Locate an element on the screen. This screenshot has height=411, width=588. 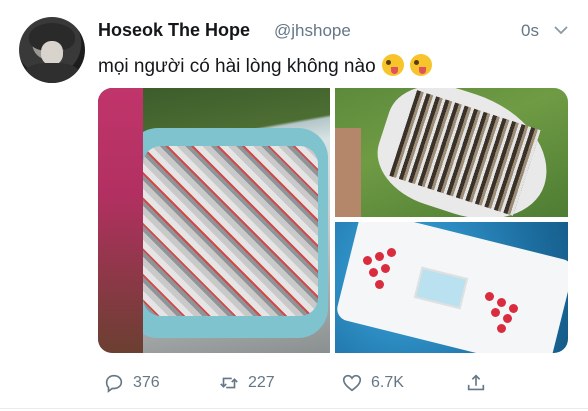
like-button: 6.7K is located at coordinates (372, 383).